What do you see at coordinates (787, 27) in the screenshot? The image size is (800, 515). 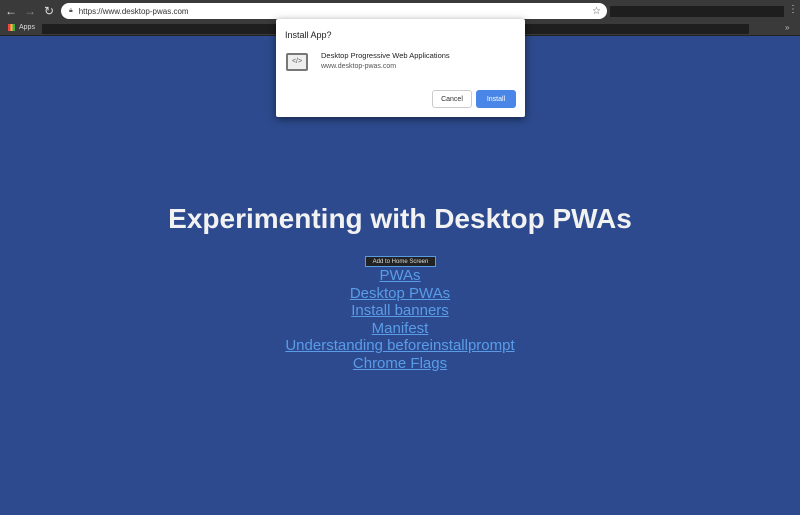 I see `chevron-double-right-icon: »` at bounding box center [787, 27].